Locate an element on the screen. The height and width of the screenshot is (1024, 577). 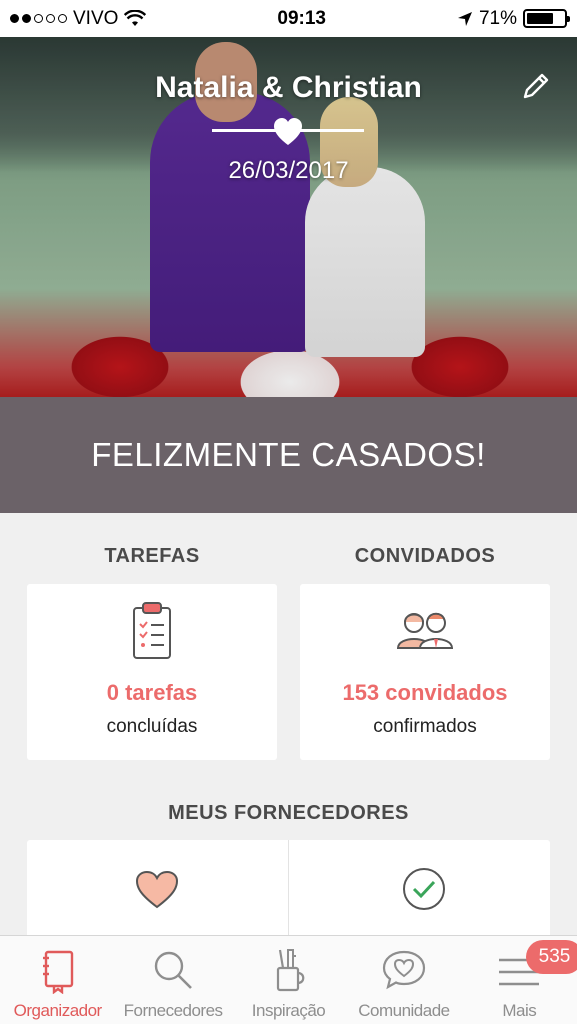
status-right: 71% is located at coordinates (513, 18).